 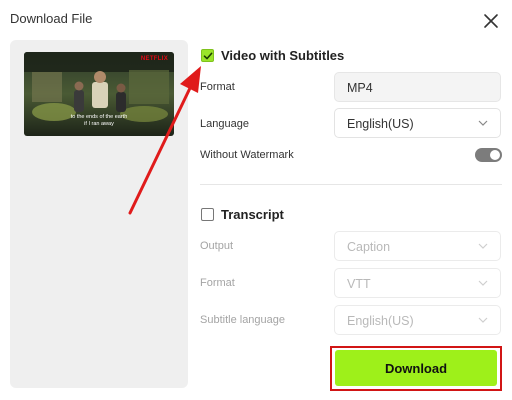 What do you see at coordinates (224, 124) in the screenshot?
I see `language-label: Language` at bounding box center [224, 124].